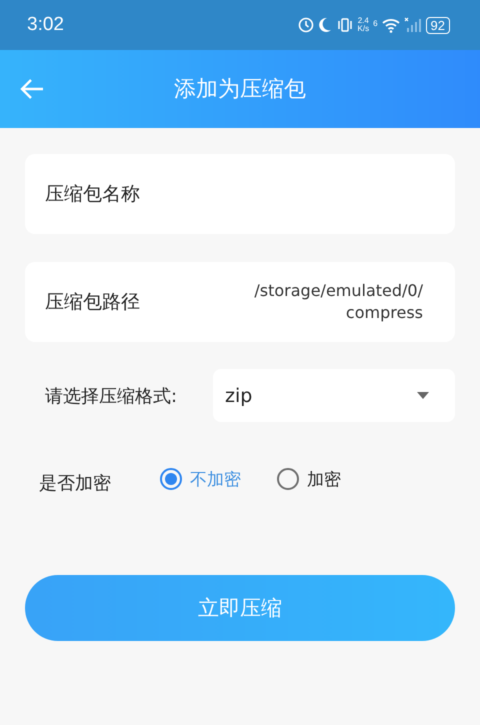 The image size is (480, 725). I want to click on form-field: 压缩包路径 /storage/emulated/0/ compress, so click(240, 302).